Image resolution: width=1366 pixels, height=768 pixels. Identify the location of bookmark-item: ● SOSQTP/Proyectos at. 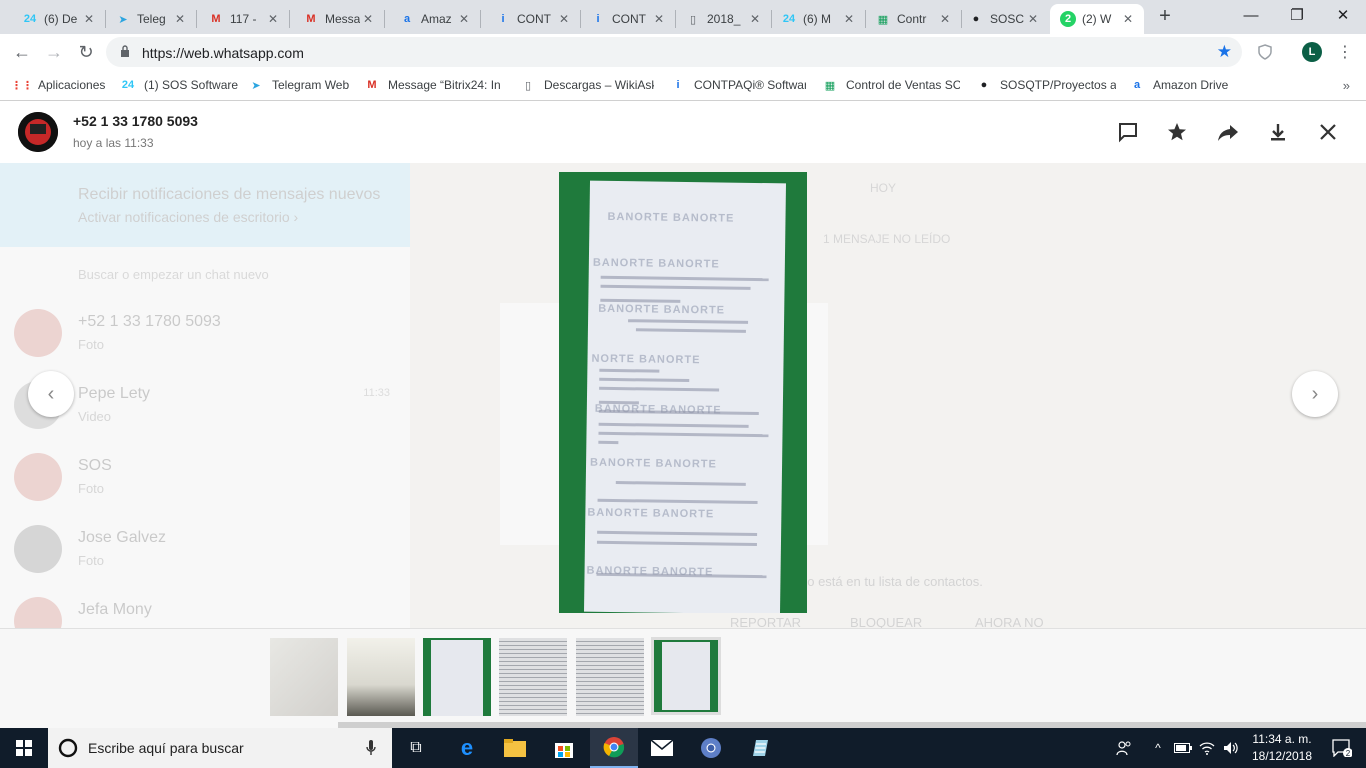
(1046, 85).